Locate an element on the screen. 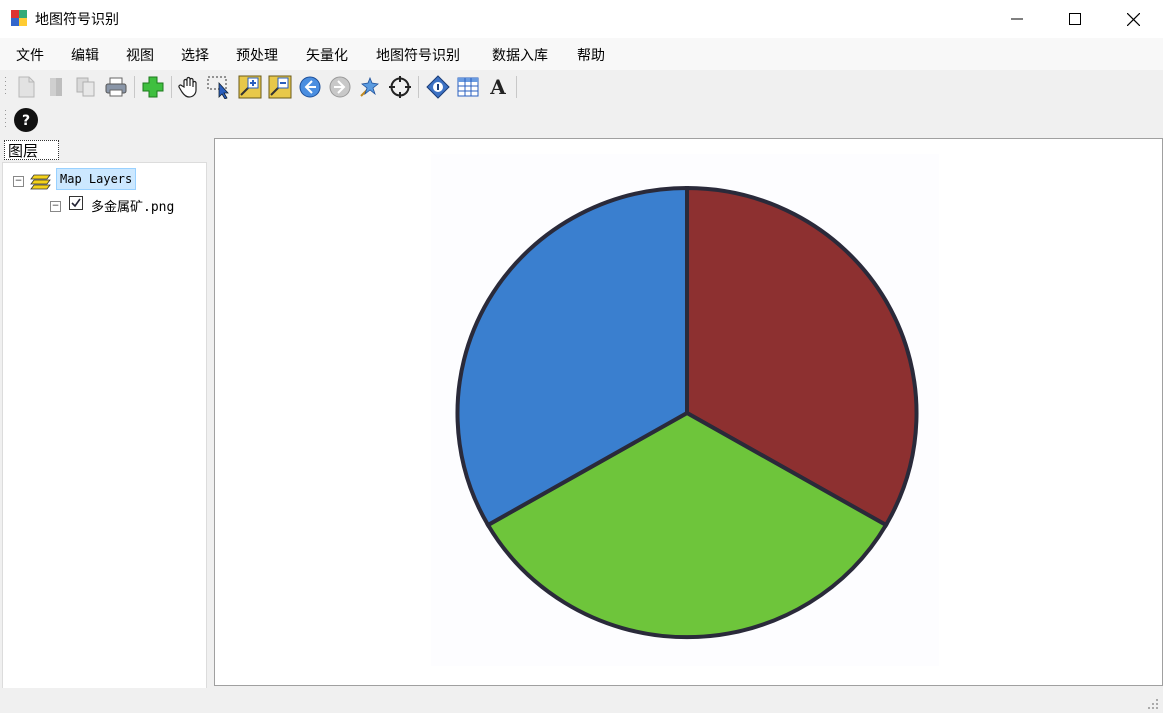  close-icon is located at coordinates (1133, 19).